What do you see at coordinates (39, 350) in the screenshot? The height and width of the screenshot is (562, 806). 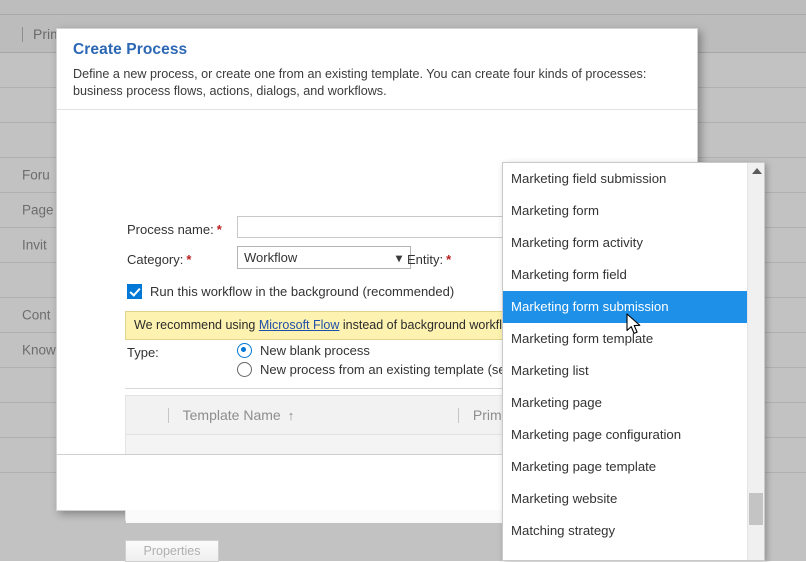 I see `cell: Know` at bounding box center [39, 350].